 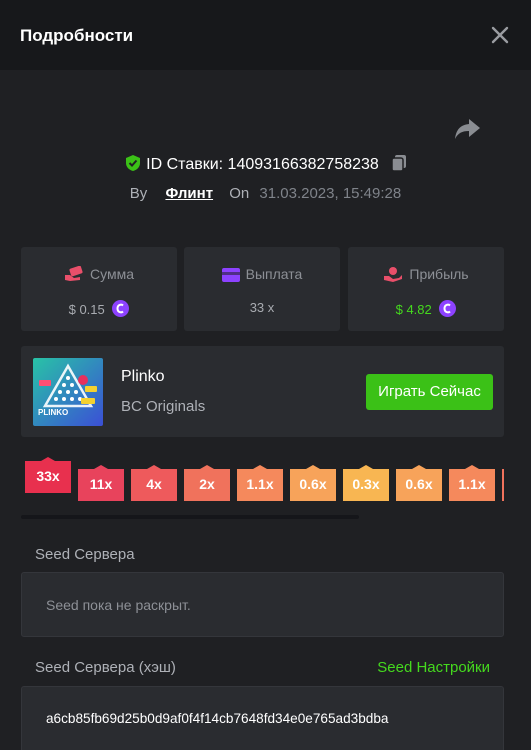 I want to click on stat-profit-value: $ 4.82, so click(x=413, y=309).